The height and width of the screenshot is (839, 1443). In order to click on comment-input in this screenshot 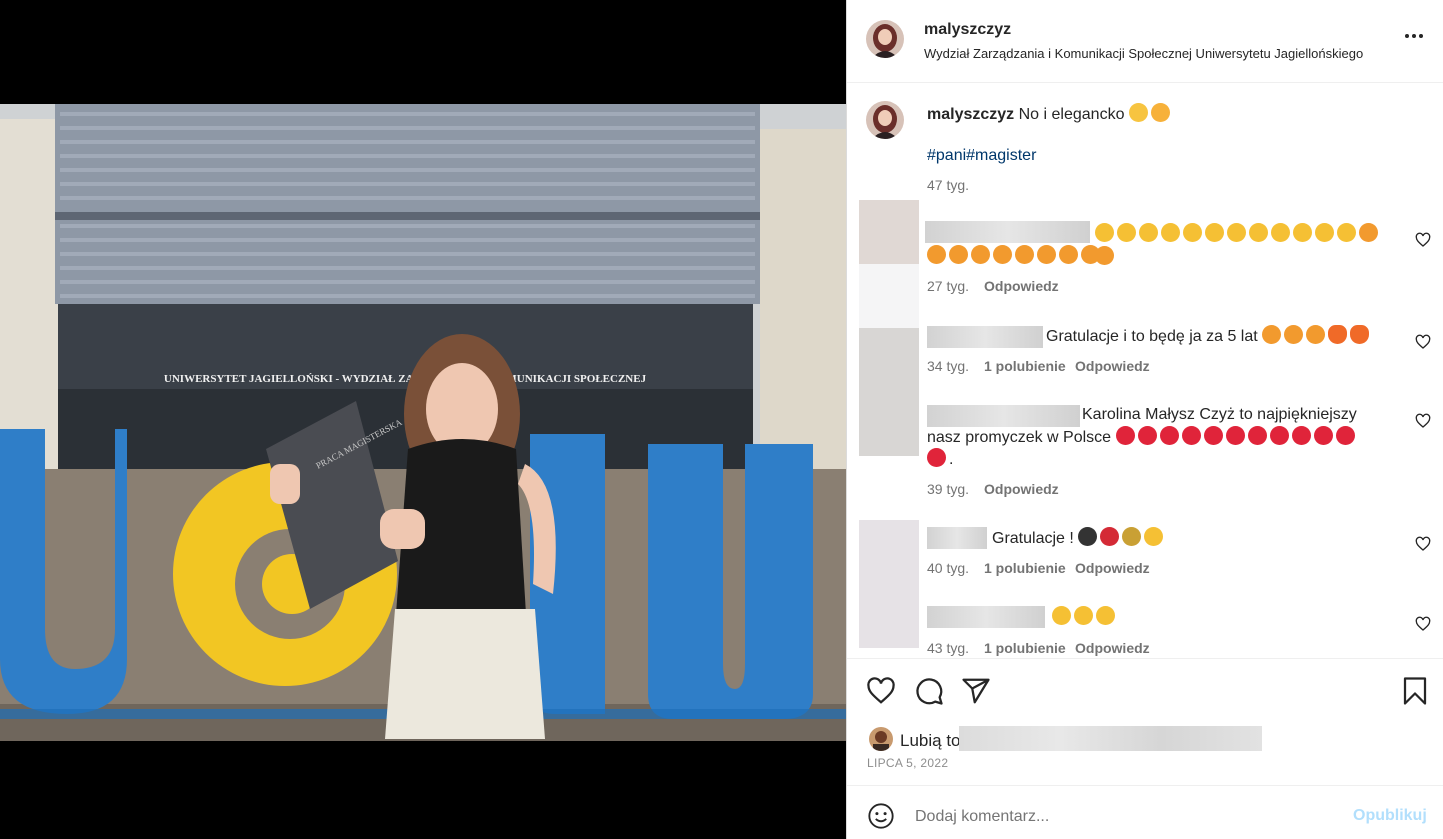, I will do `click(1123, 817)`.